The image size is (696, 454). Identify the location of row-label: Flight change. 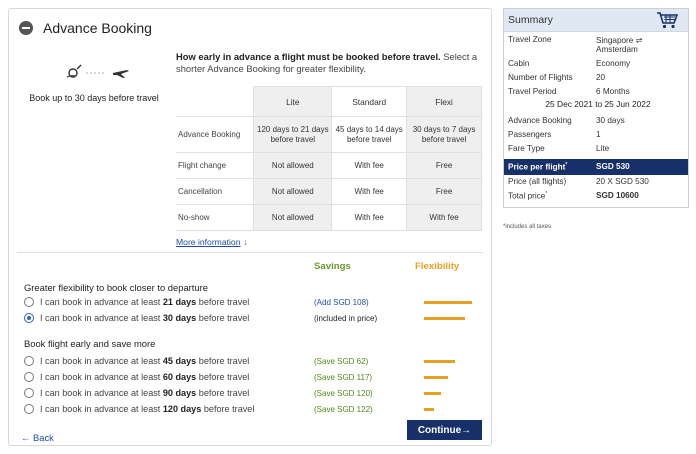
(215, 165).